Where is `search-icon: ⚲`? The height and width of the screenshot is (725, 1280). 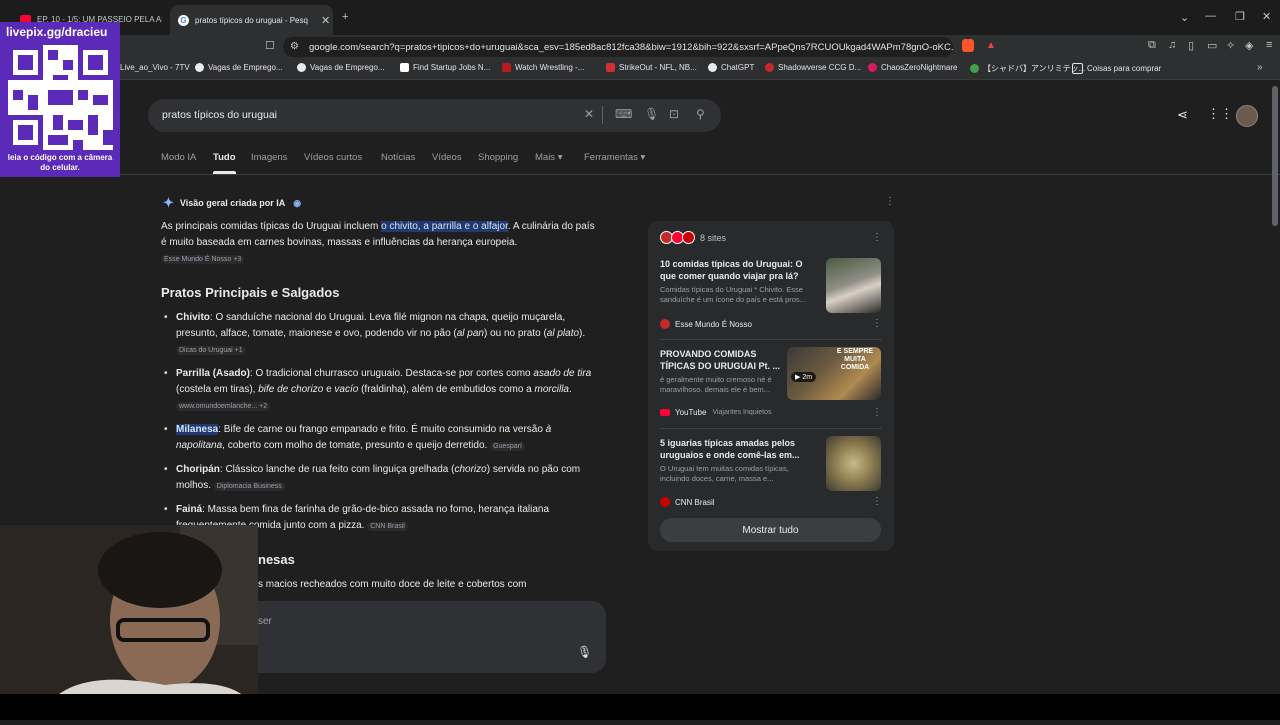
search-icon: ⚲ is located at coordinates (700, 114).